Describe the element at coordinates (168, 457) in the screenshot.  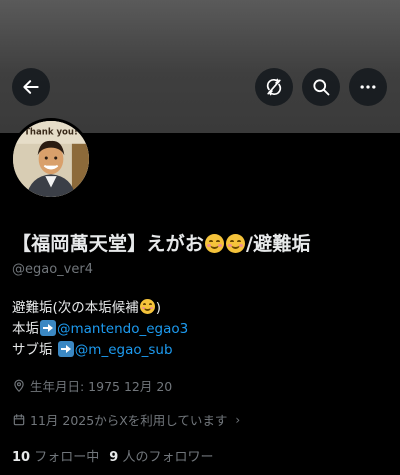
I see `followers-label: 人のフォロワー` at that location.